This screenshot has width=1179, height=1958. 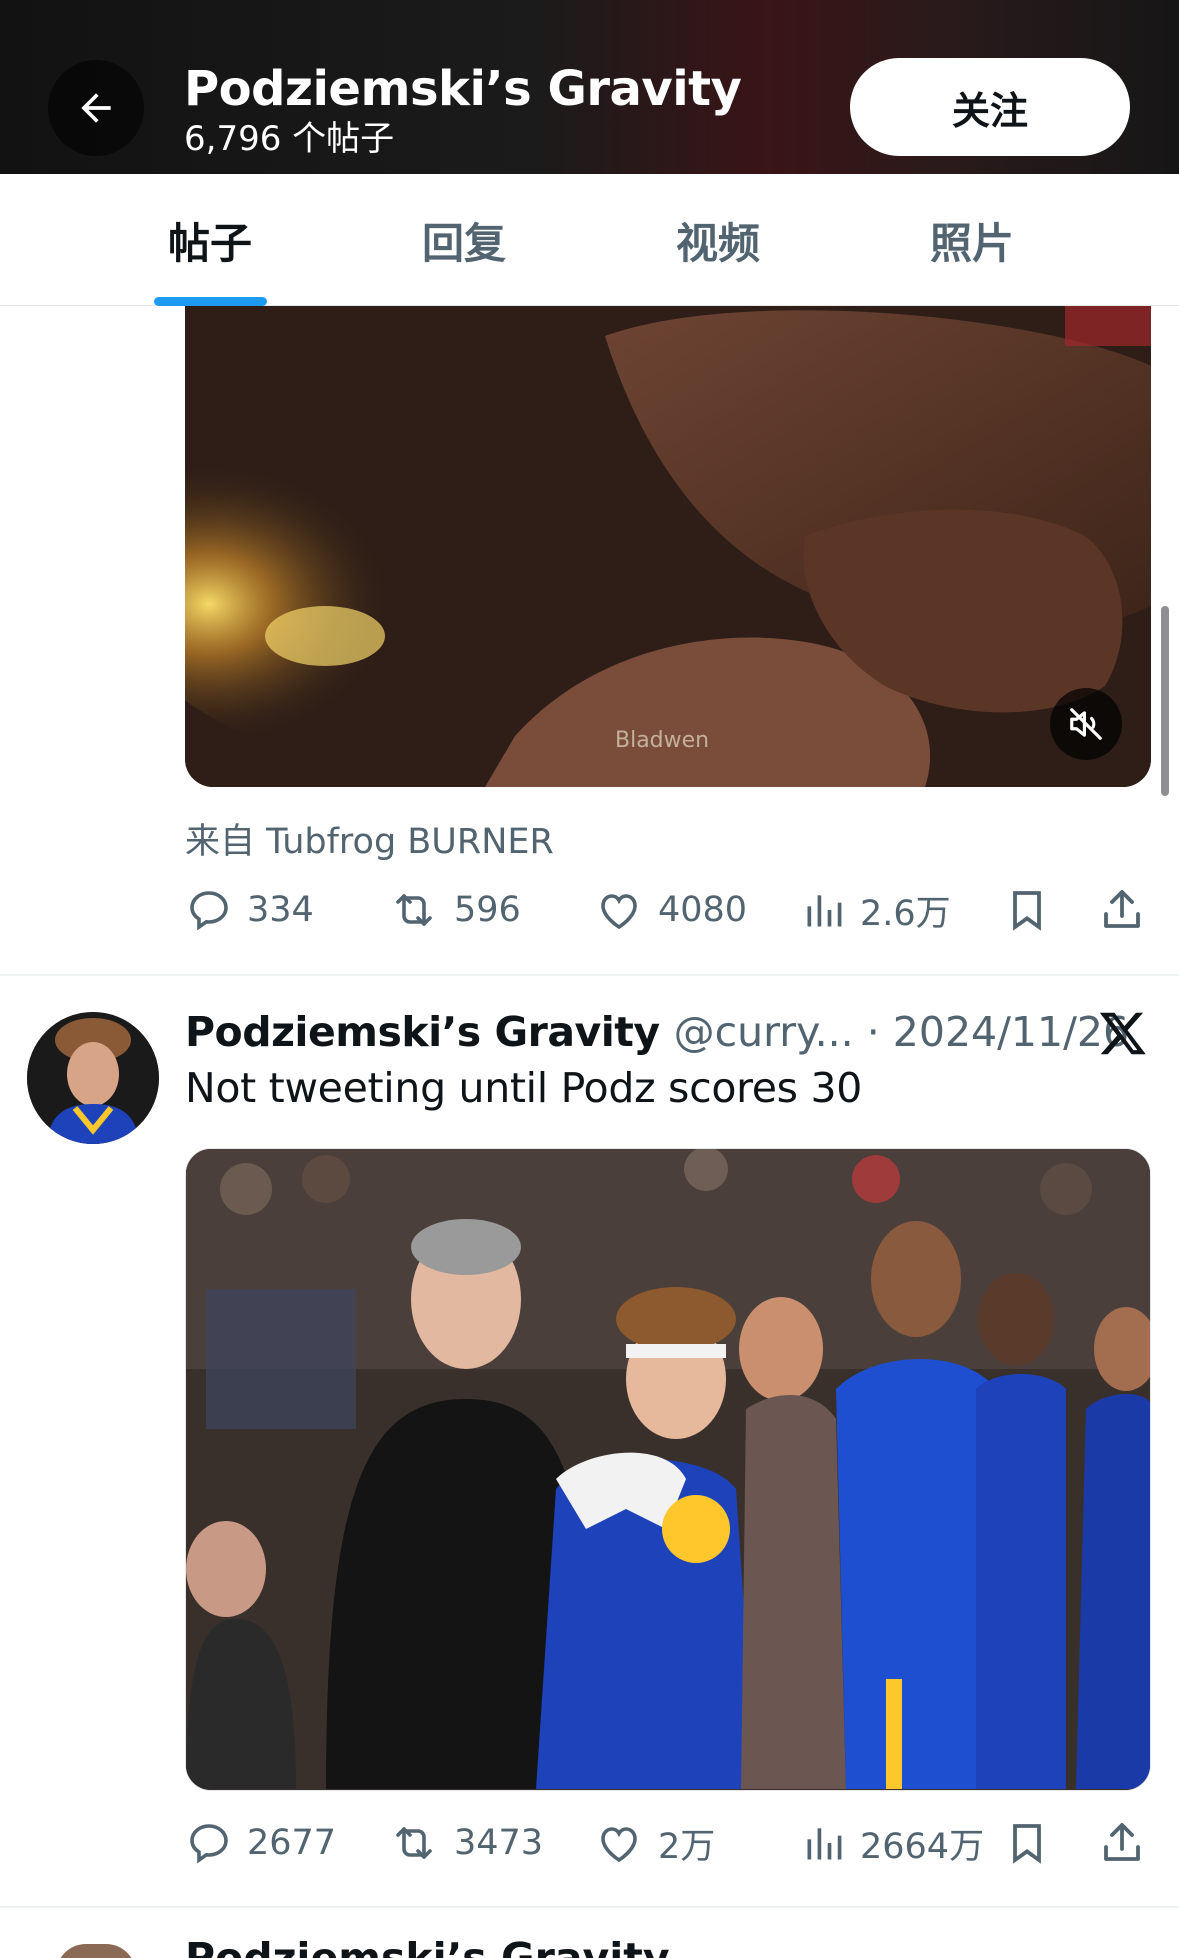 I want to click on profile-header: Podziemski’s Gravity 6,796 个帖子 关注, so click(x=589, y=87).